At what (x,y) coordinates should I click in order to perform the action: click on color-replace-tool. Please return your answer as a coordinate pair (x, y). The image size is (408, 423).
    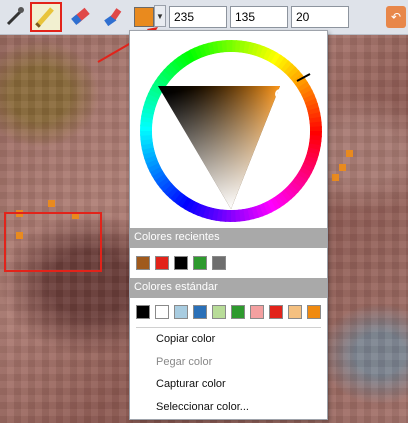
    Looking at the image, I should click on (113, 16).